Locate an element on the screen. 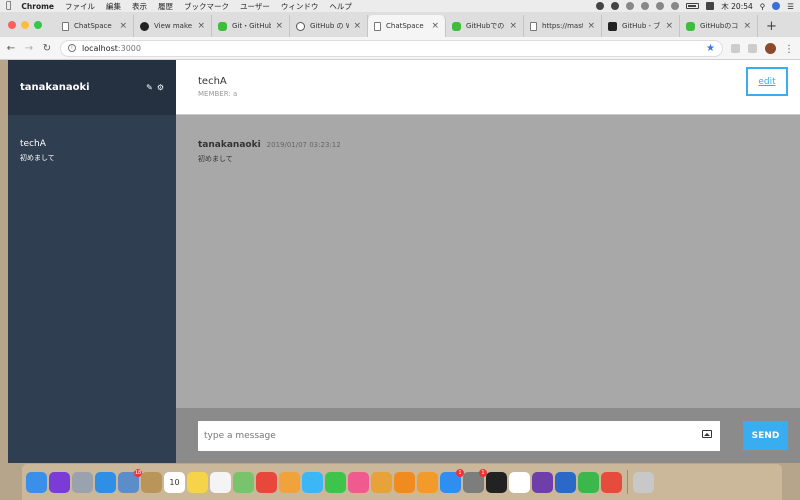  sequel-icon is located at coordinates (381, 482).